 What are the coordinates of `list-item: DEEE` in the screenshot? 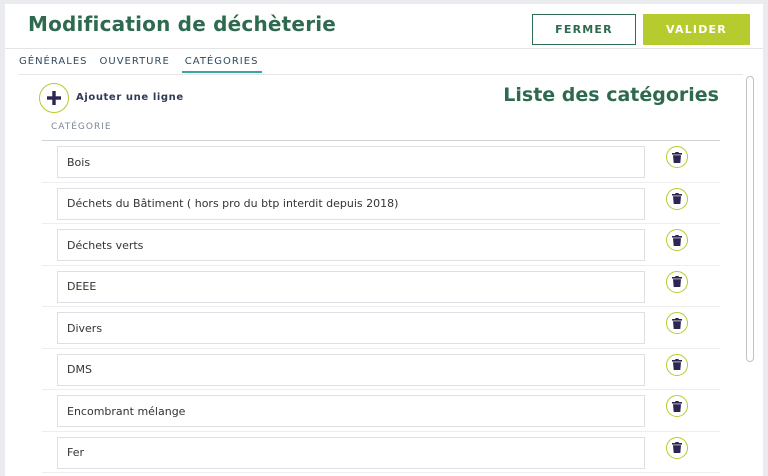 It's located at (381, 286).